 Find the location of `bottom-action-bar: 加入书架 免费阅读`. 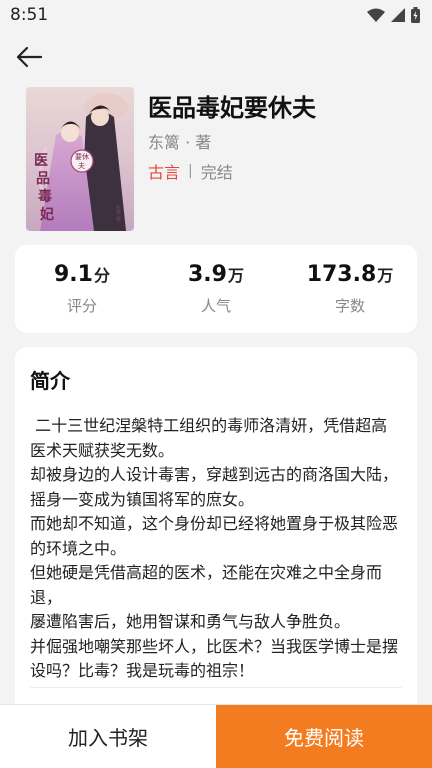

bottom-action-bar: 加入书架 免费阅读 is located at coordinates (216, 736).